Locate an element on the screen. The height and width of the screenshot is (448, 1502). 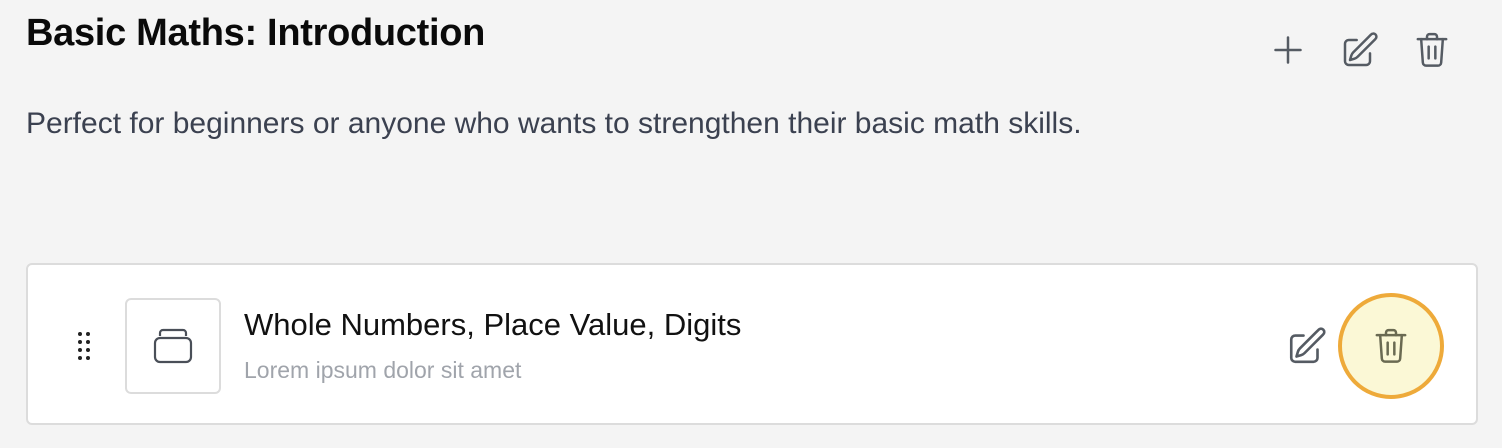
add-button is located at coordinates (1288, 50).